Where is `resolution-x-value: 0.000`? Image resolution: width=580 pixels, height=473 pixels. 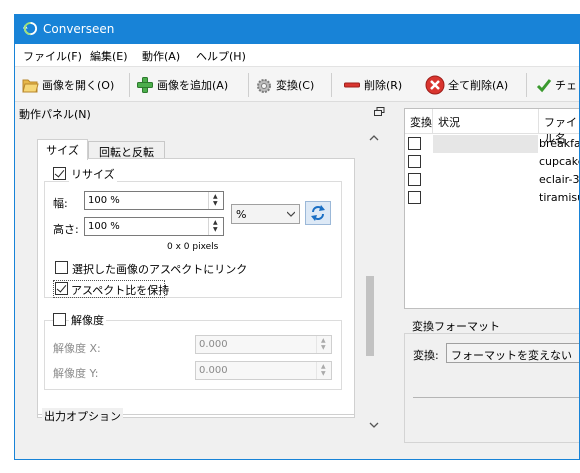
resolution-x-value: 0.000 is located at coordinates (213, 344).